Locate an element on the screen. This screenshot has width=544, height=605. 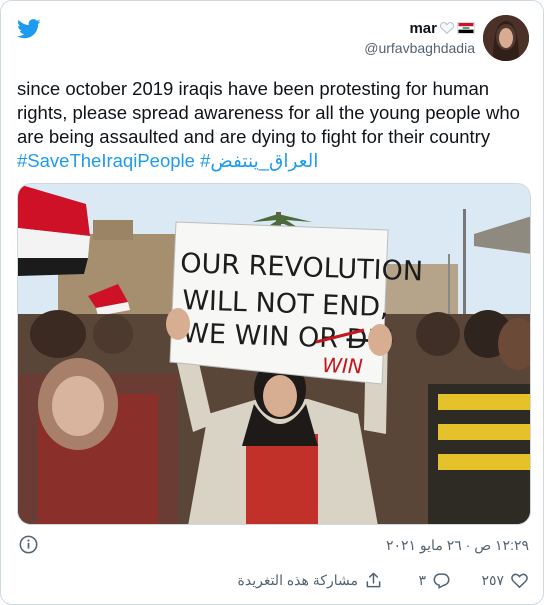
tweet-actions: ٢٥٧ ٣ مشاركة هذه التغريدة is located at coordinates (272, 584).